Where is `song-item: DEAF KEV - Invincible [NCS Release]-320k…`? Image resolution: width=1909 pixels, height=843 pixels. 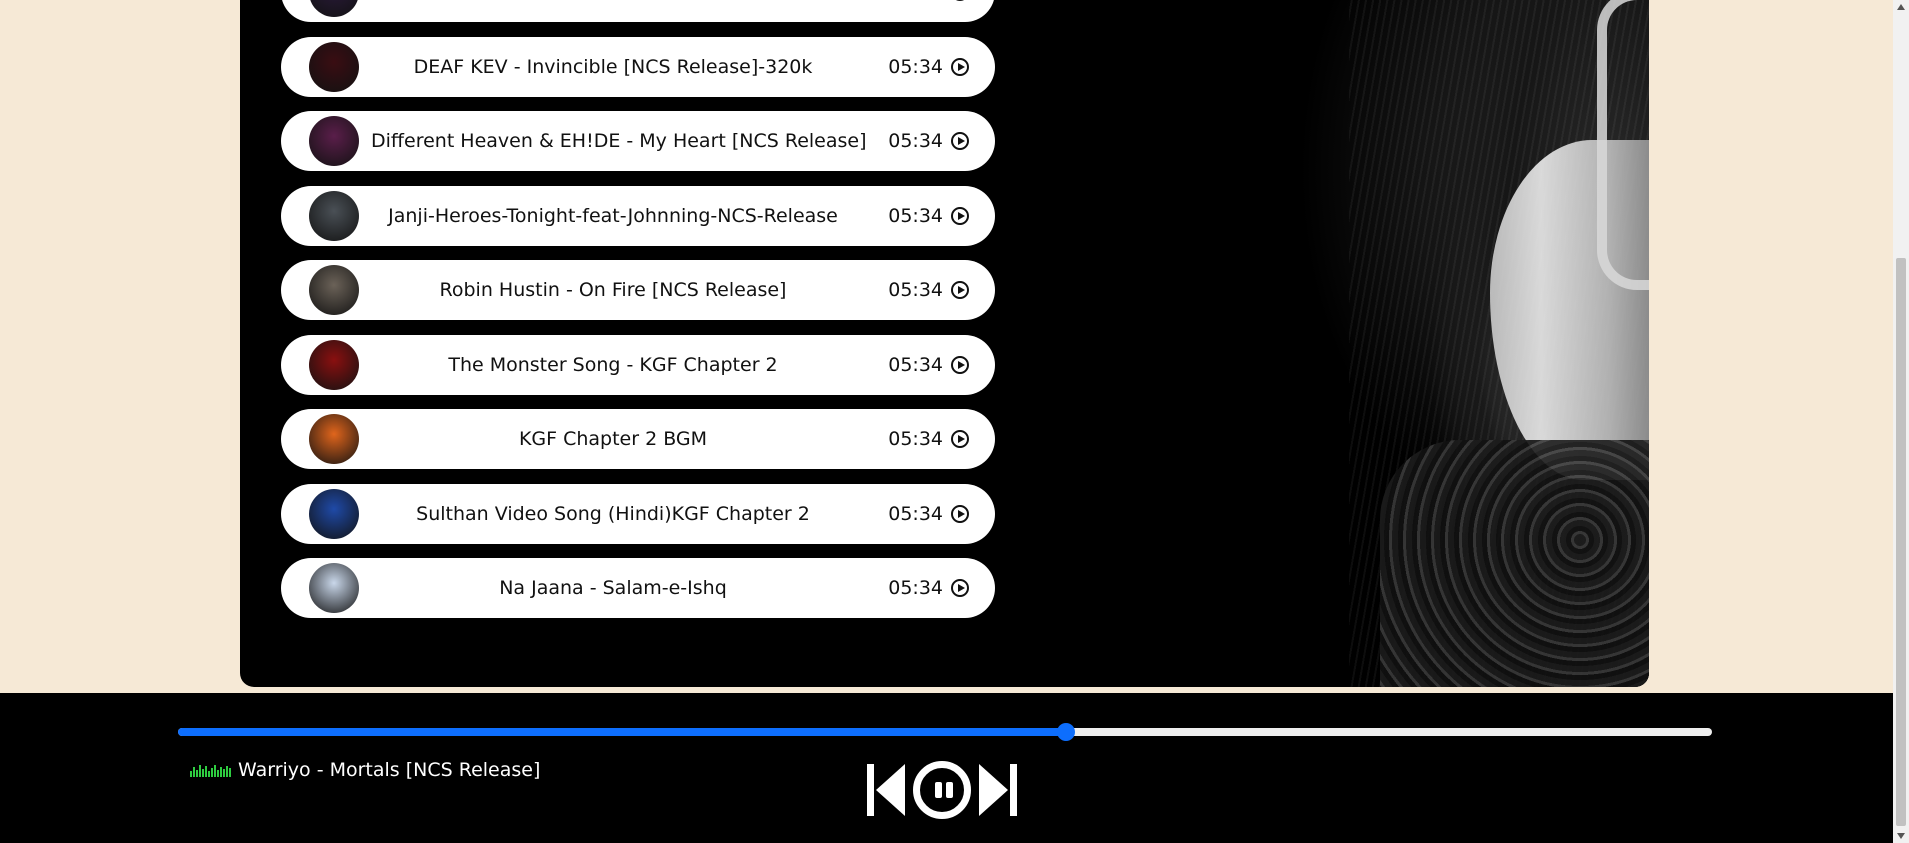
song-item: DEAF KEV - Invincible [NCS Release]-320k… is located at coordinates (638, 66).